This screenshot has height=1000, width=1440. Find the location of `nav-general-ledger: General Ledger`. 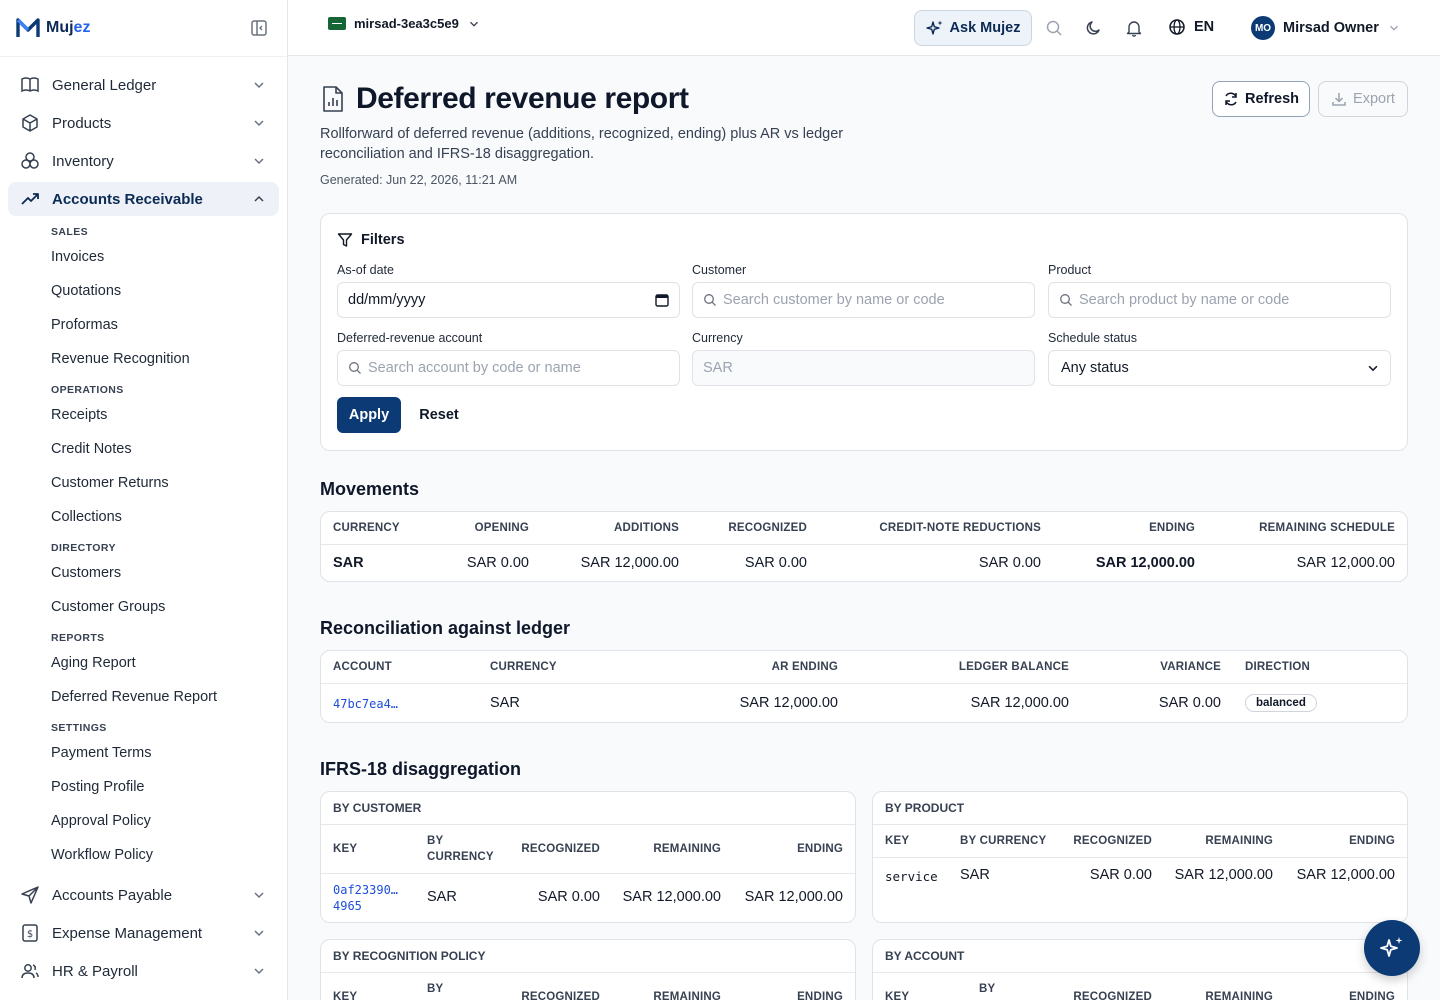

nav-general-ledger: General Ledger is located at coordinates (143, 85).